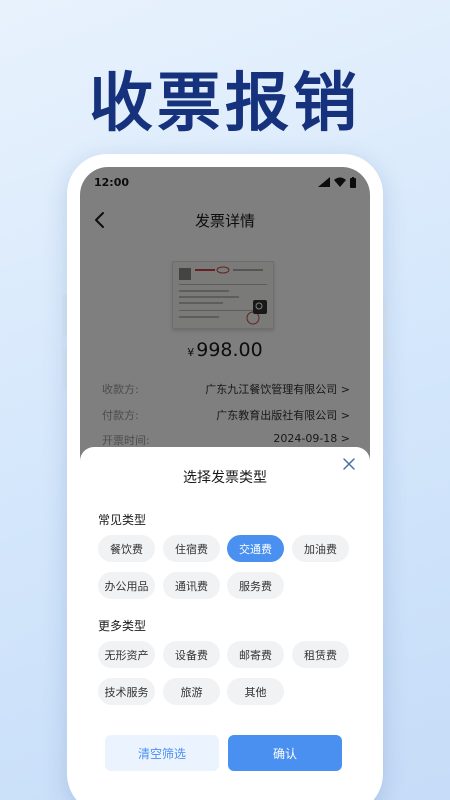  Describe the element at coordinates (122, 626) in the screenshot. I see `more-types-title: 更多类型` at that location.